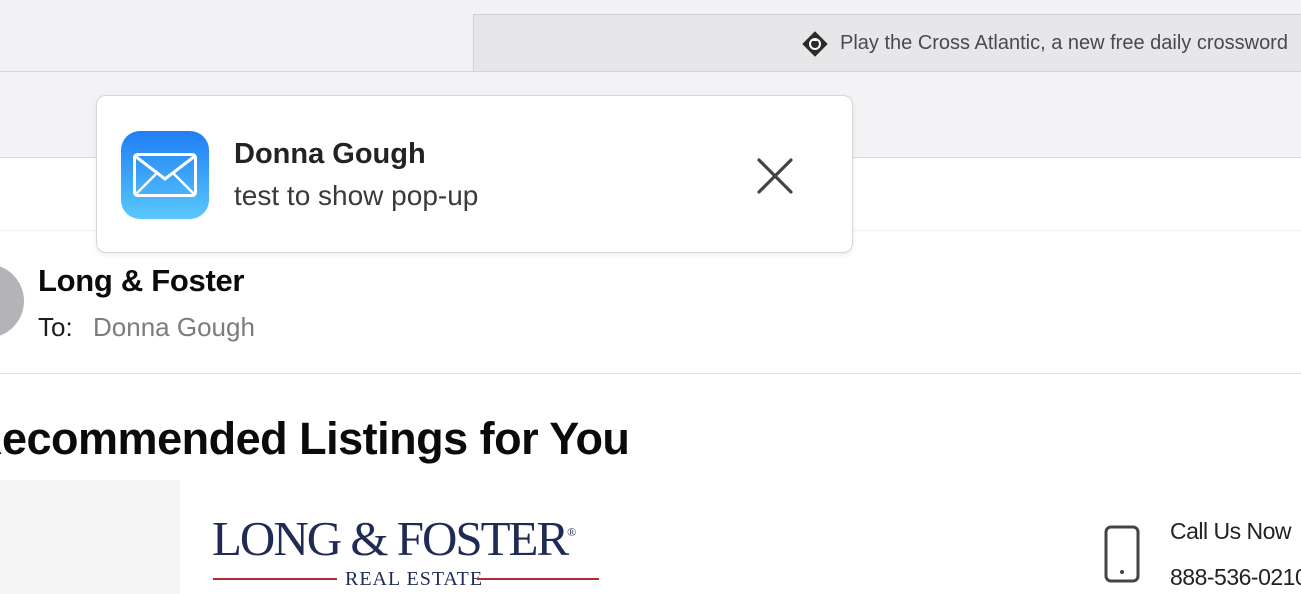 The image size is (1301, 594). Describe the element at coordinates (165, 175) in the screenshot. I see `mail-icon` at that location.